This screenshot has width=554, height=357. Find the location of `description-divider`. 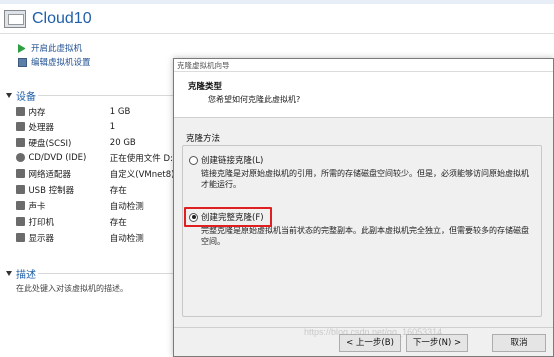

description-divider is located at coordinates (106, 273).